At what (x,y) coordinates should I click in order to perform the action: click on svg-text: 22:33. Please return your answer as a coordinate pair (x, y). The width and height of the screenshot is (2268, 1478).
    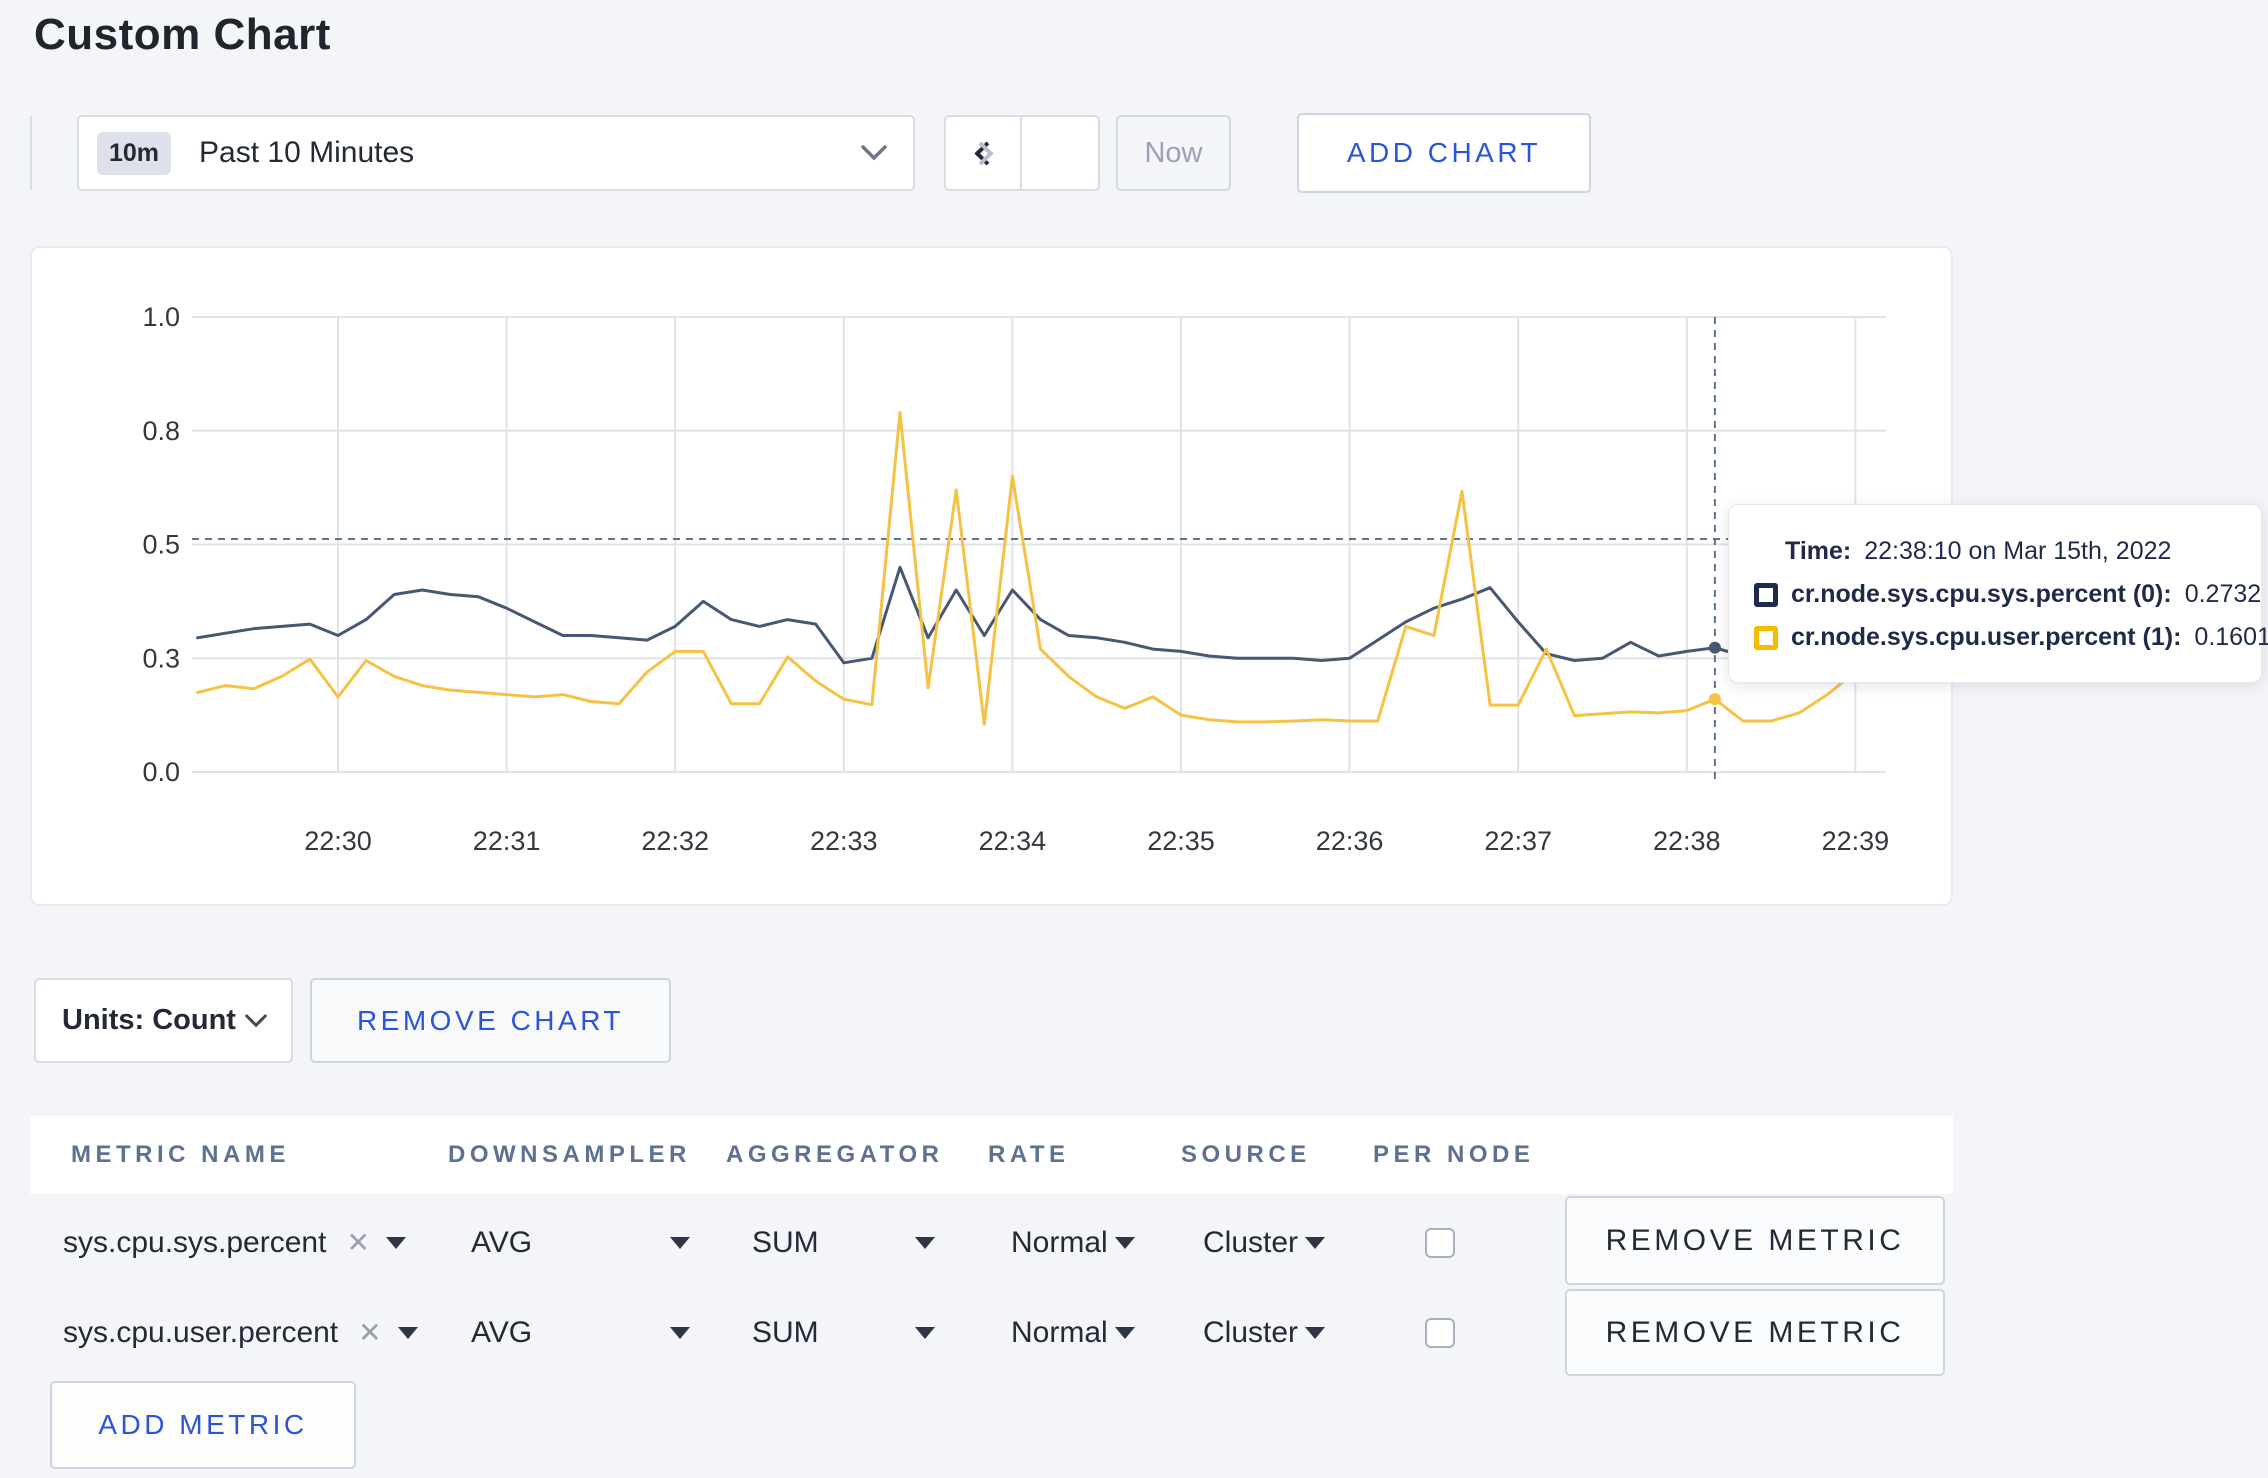
    Looking at the image, I should click on (844, 841).